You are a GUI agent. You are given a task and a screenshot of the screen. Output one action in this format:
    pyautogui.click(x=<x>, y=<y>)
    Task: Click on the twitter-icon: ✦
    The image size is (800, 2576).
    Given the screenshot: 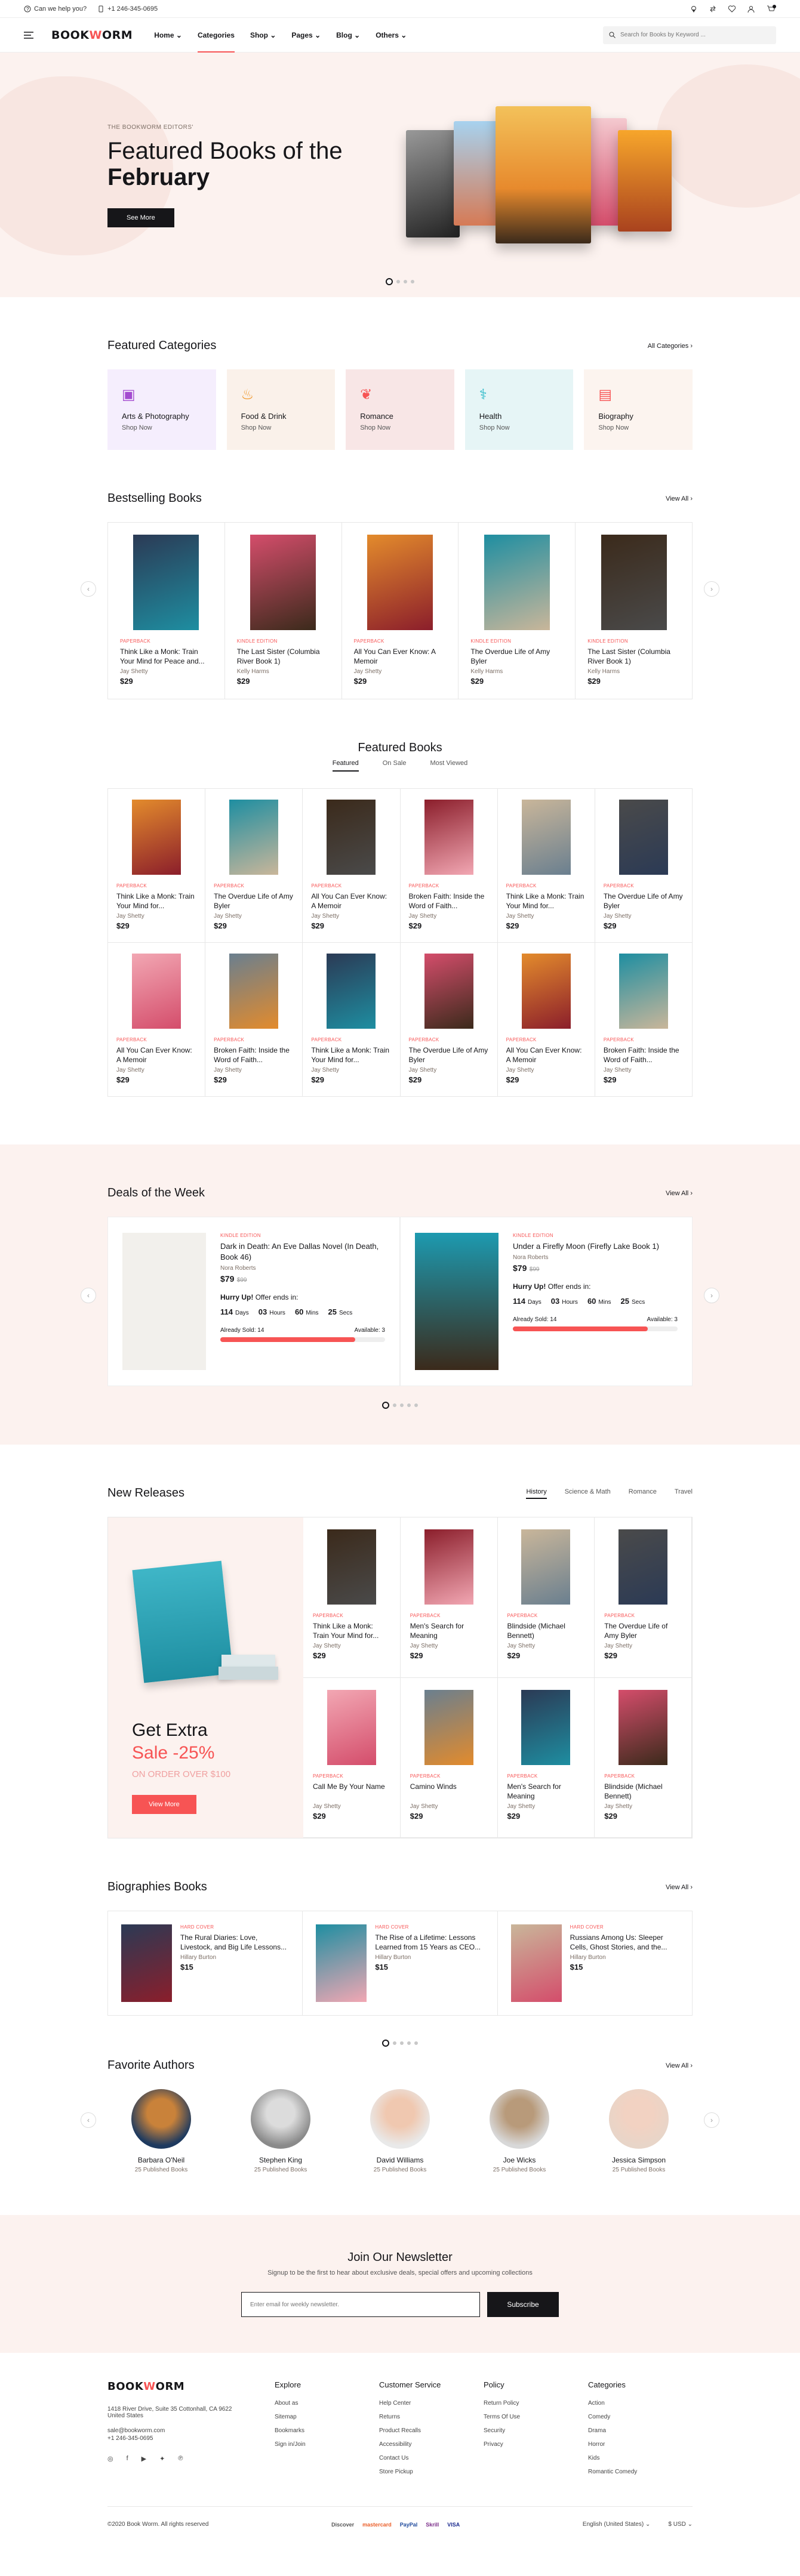 What is the action you would take?
    pyautogui.click(x=162, y=2459)
    